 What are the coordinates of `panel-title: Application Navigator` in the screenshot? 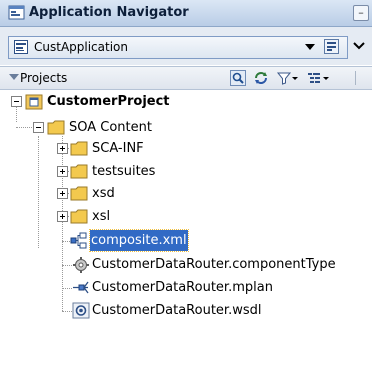 It's located at (109, 12).